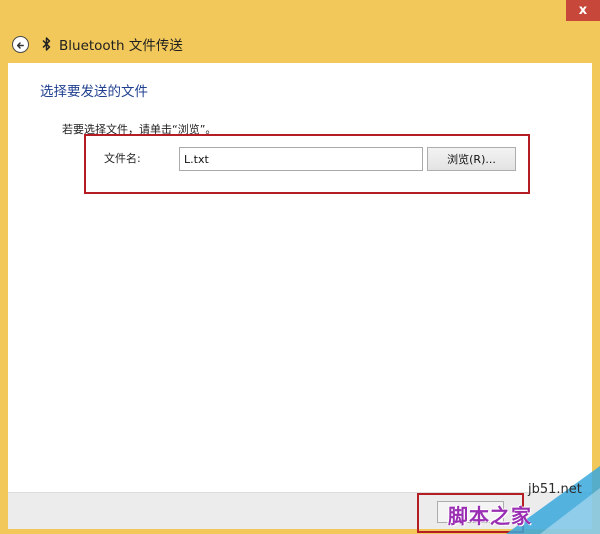  I want to click on file-name-label: 文件名:, so click(122, 158).